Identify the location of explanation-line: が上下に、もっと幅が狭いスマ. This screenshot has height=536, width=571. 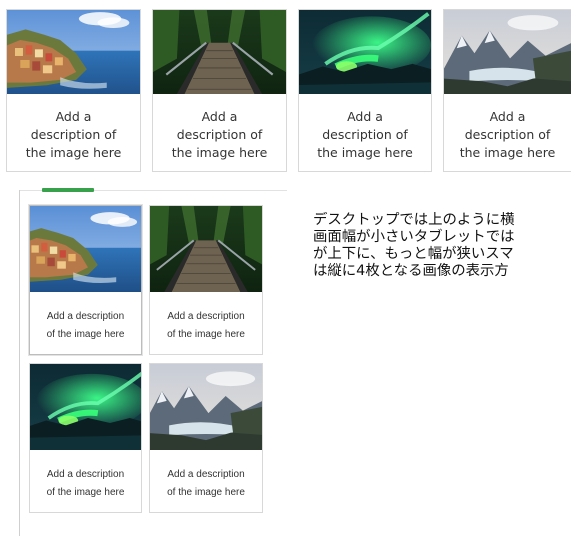
(413, 254).